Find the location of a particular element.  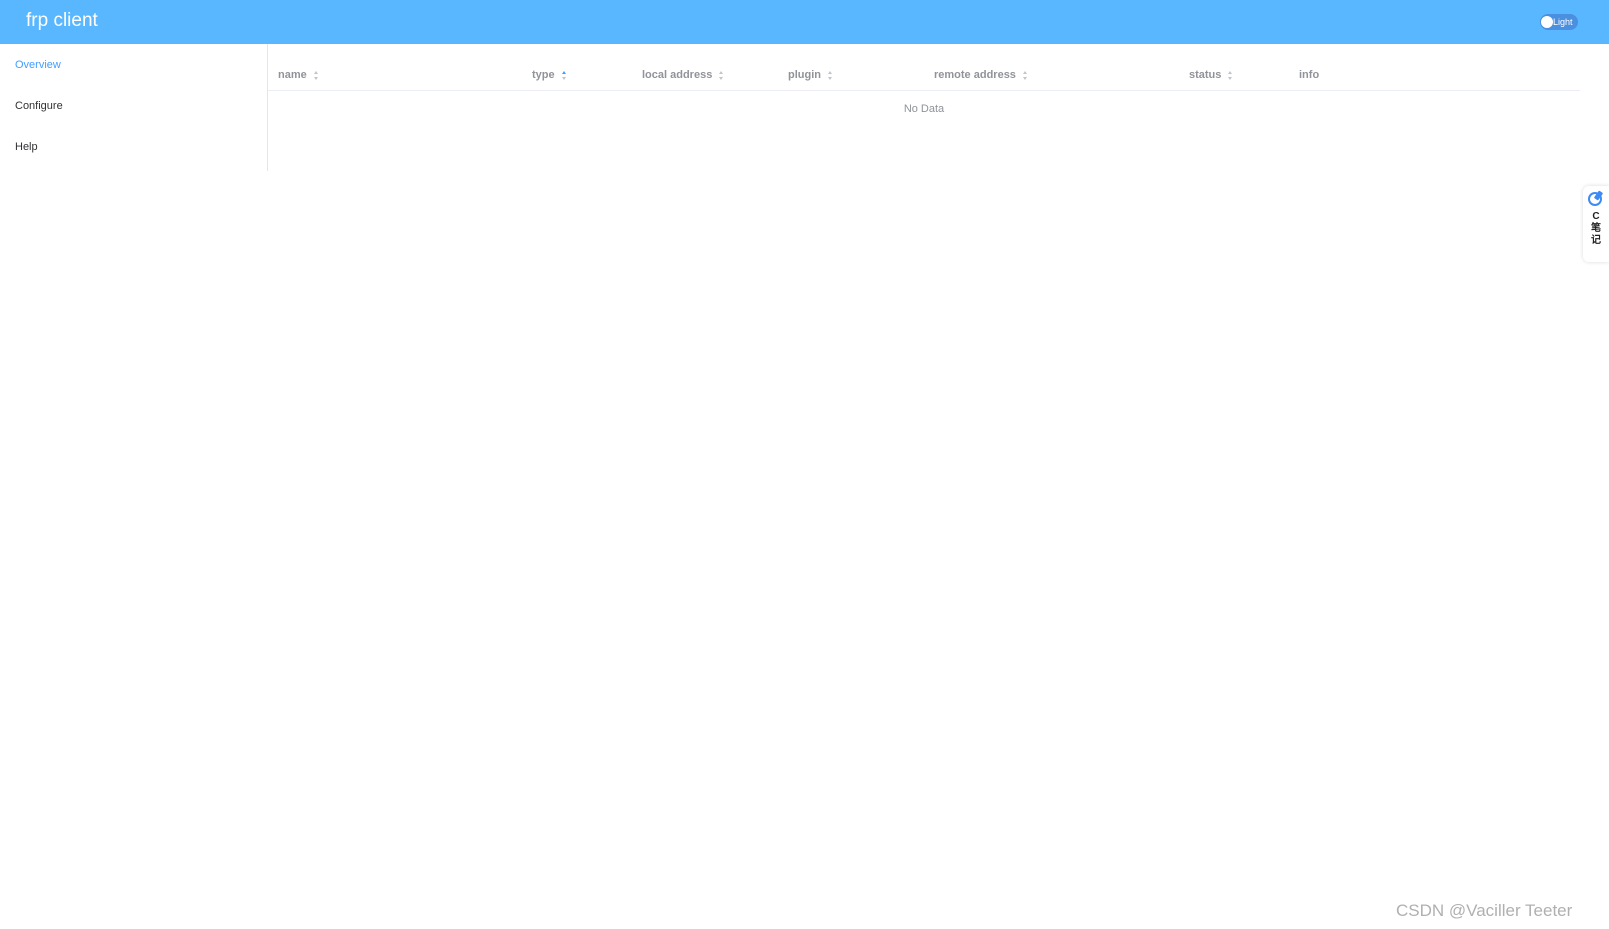

column-header-remote-address: remote address is located at coordinates (981, 75).